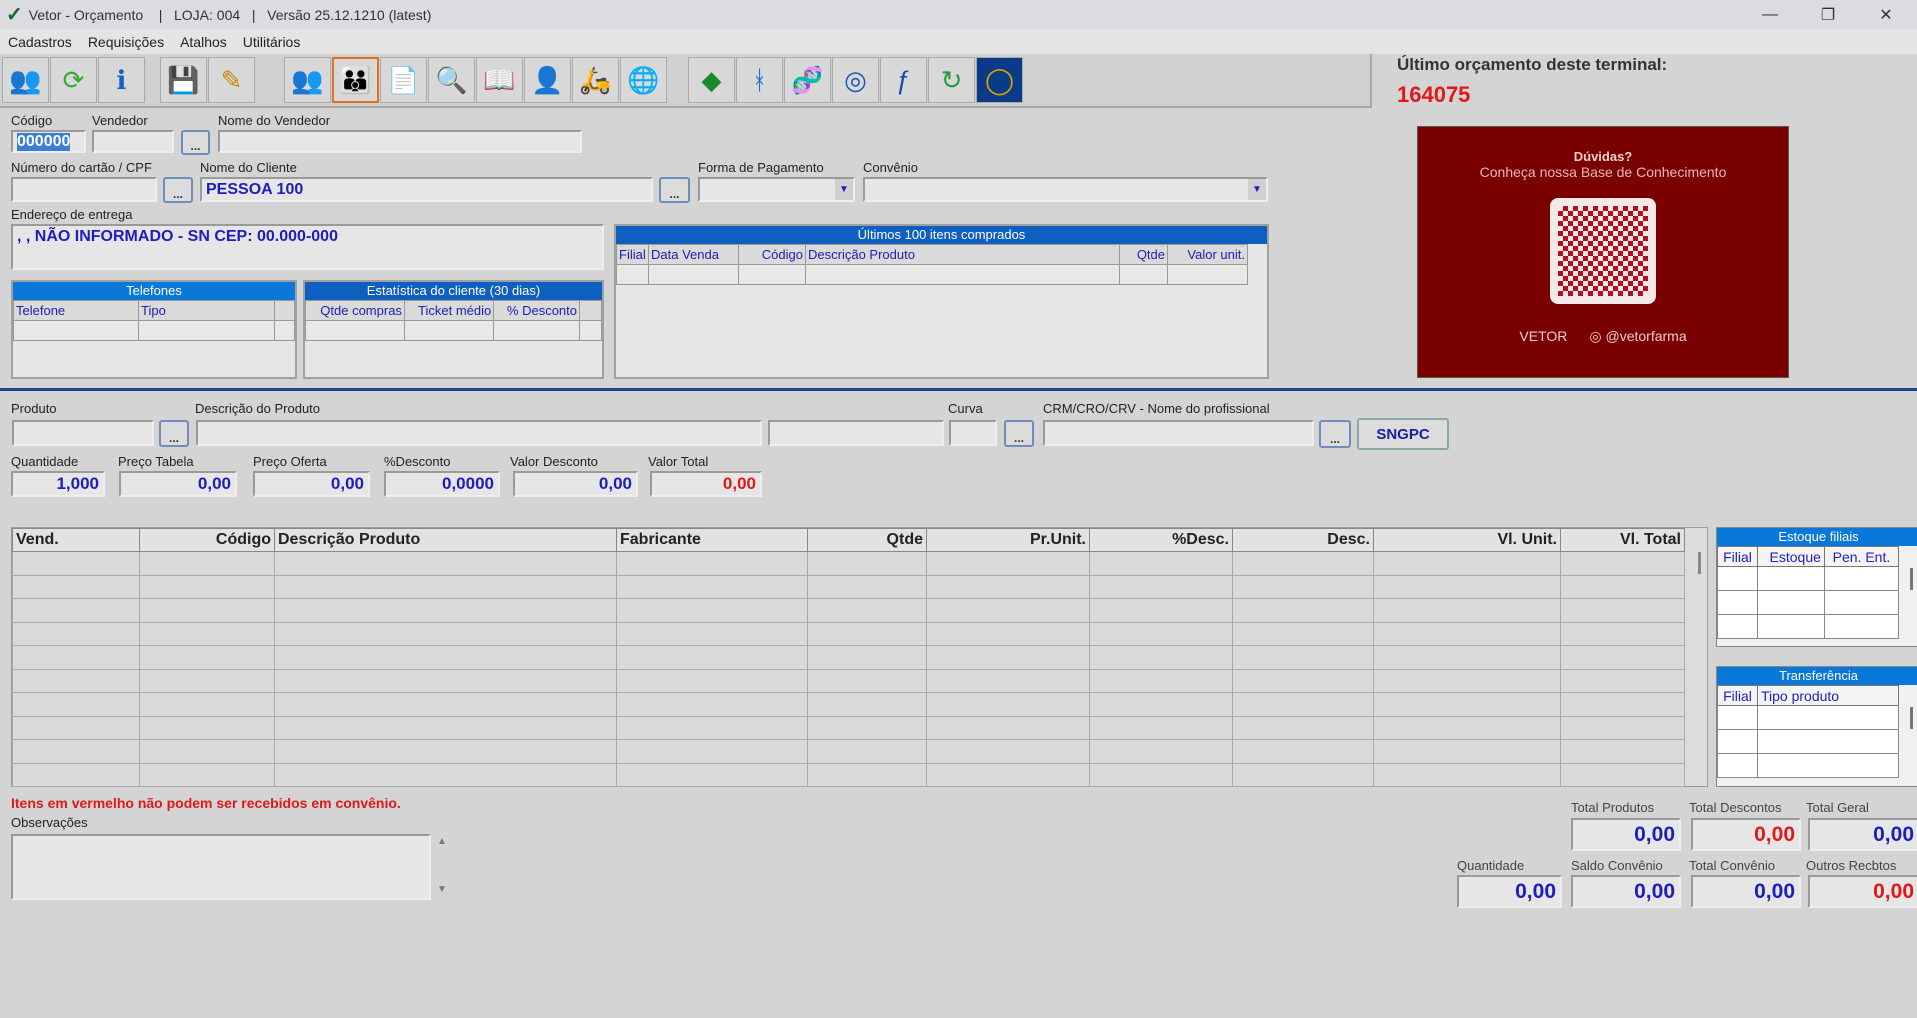 Image resolution: width=1917 pixels, height=1018 pixels. What do you see at coordinates (1911, 718) in the screenshot?
I see `transferencia-scrollbar` at bounding box center [1911, 718].